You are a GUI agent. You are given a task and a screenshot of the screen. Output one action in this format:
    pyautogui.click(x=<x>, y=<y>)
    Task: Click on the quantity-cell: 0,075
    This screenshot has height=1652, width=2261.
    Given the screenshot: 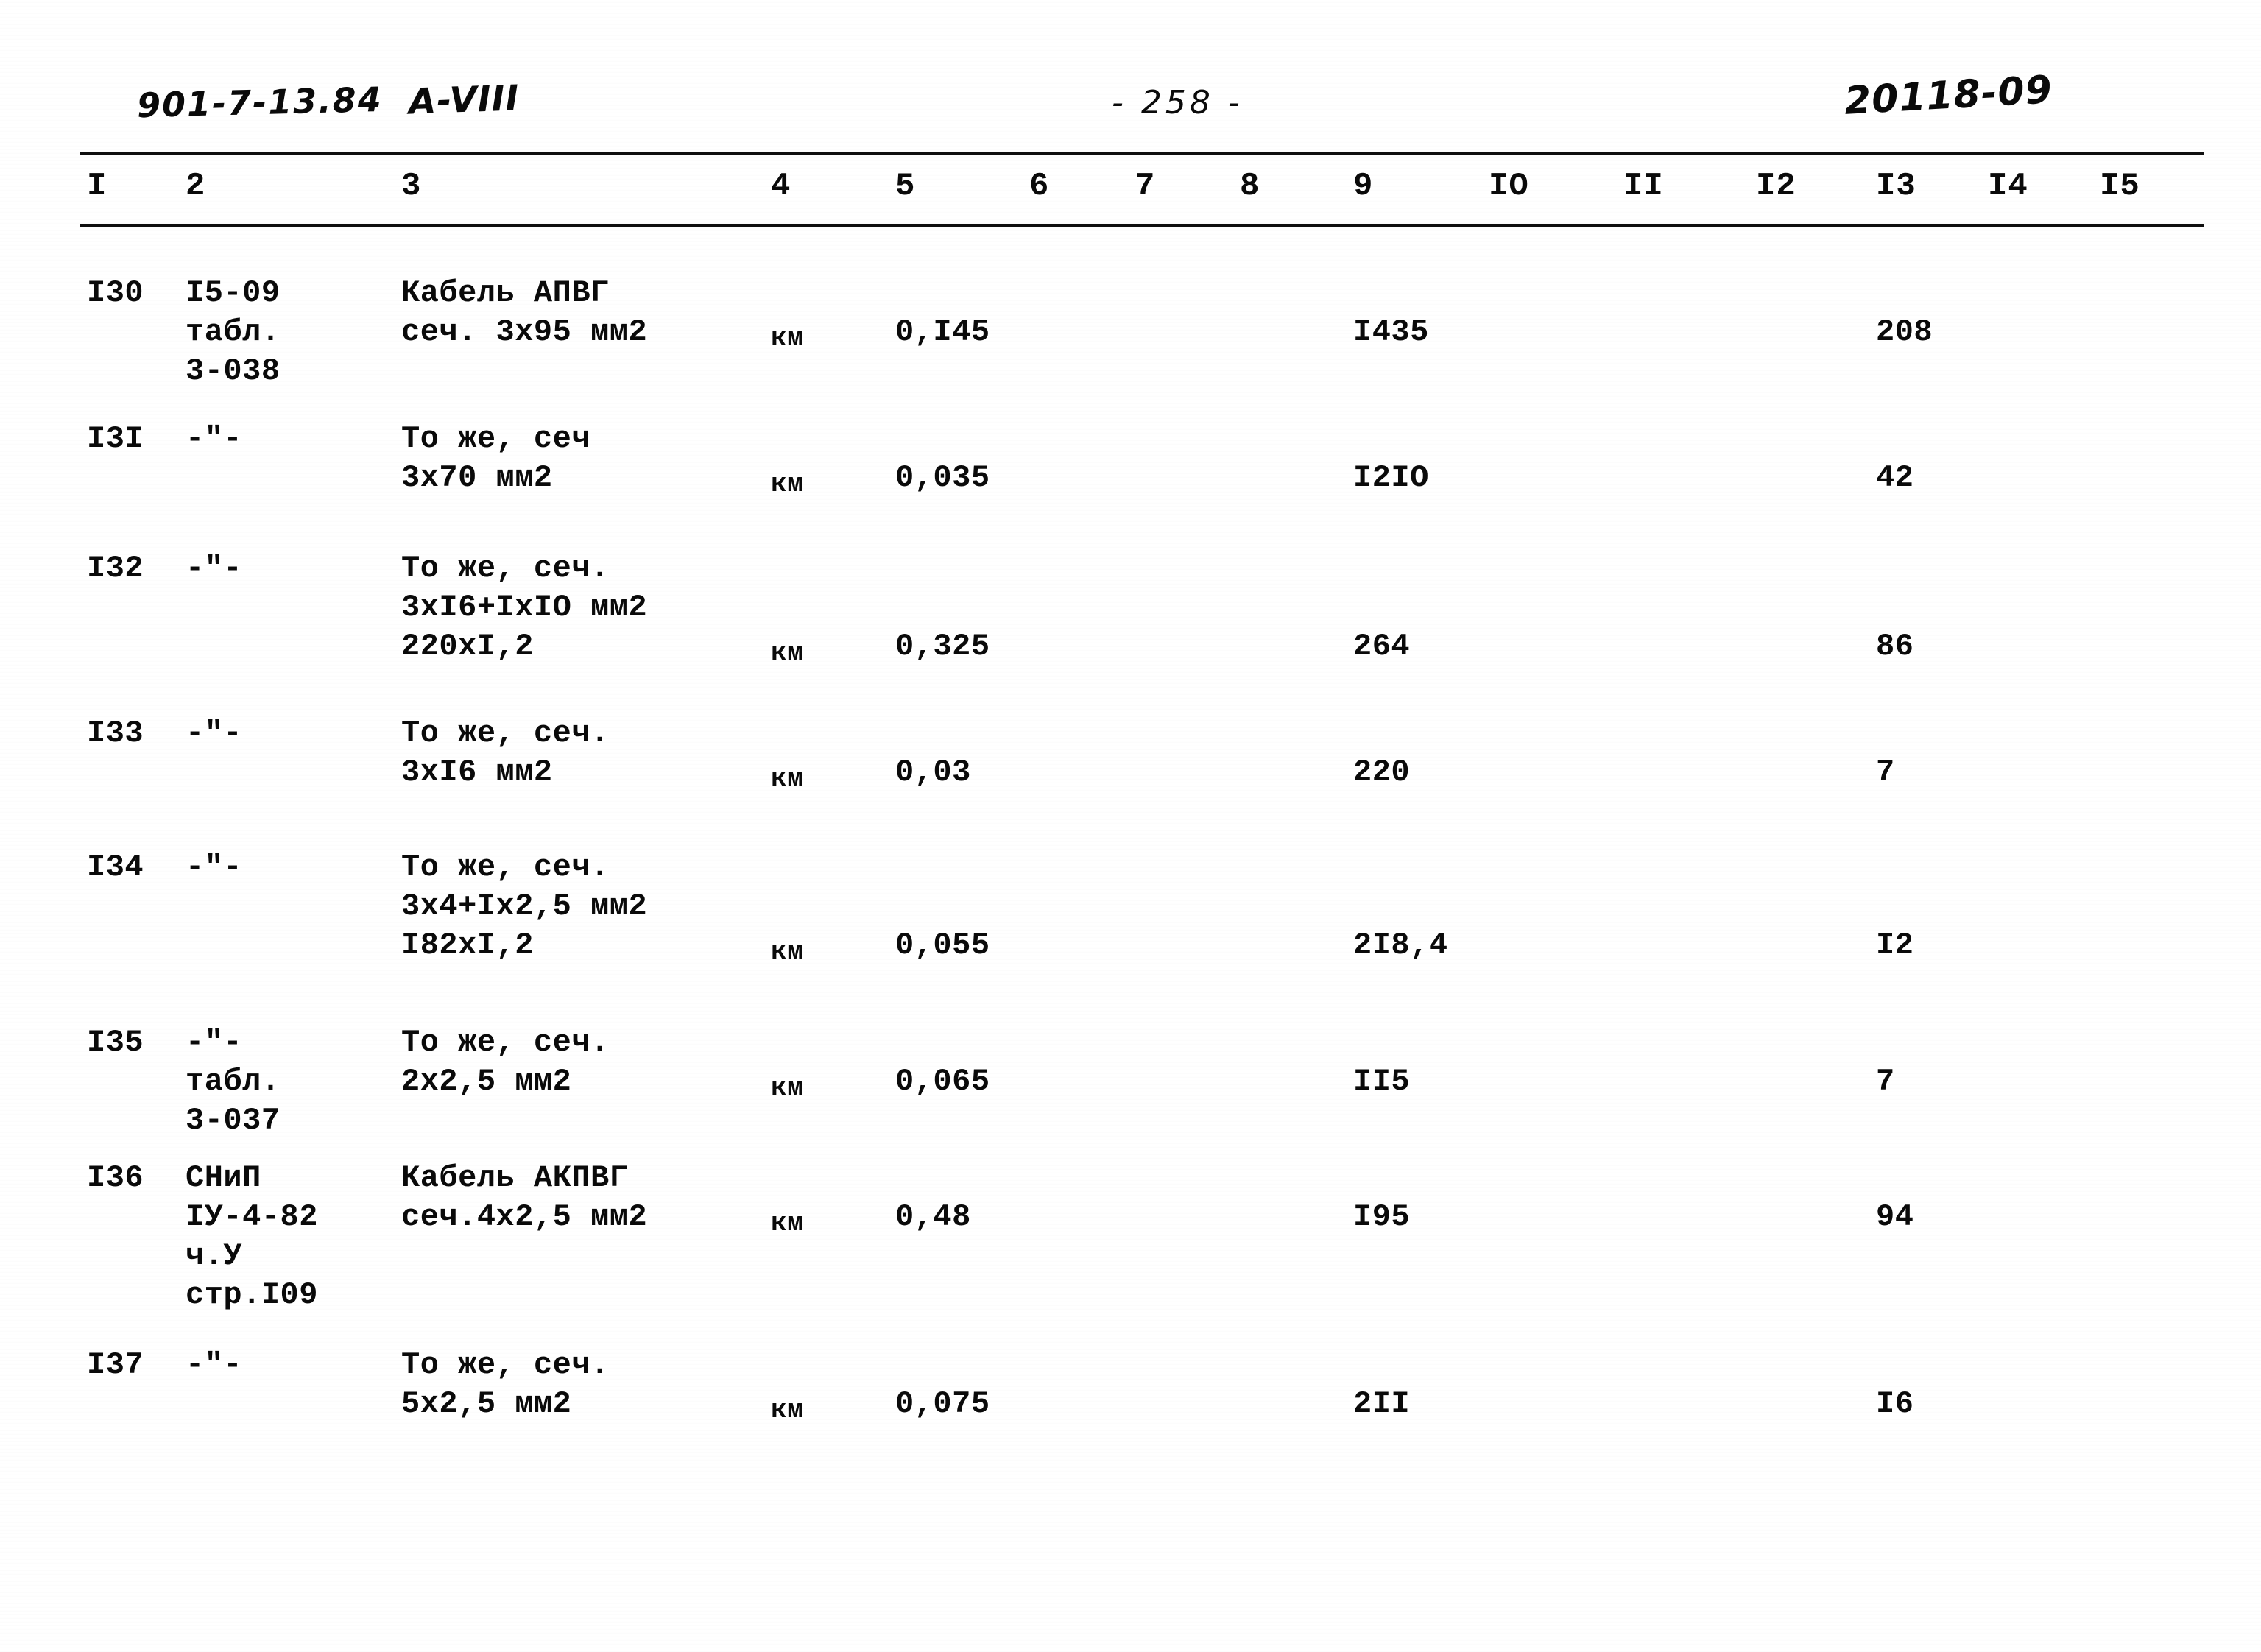 What is the action you would take?
    pyautogui.click(x=942, y=1404)
    